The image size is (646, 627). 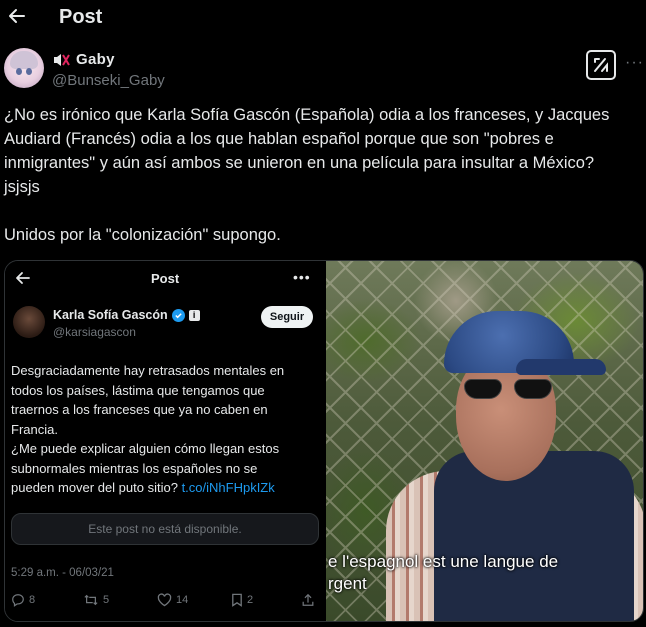 What do you see at coordinates (194, 315) in the screenshot?
I see `info-icon: i` at bounding box center [194, 315].